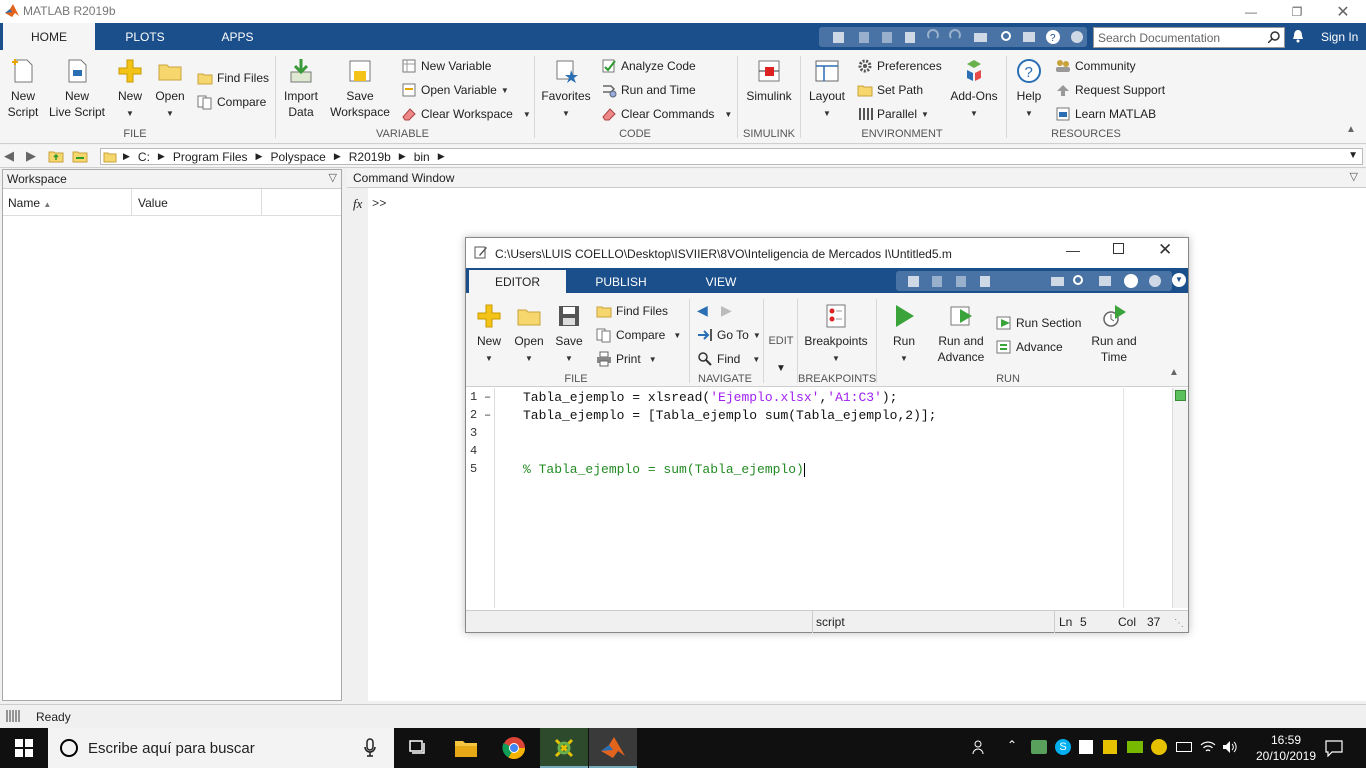 Image resolution: width=1366 pixels, height=768 pixels. Describe the element at coordinates (1135, 747) in the screenshot. I see `nvidia-icon` at that location.